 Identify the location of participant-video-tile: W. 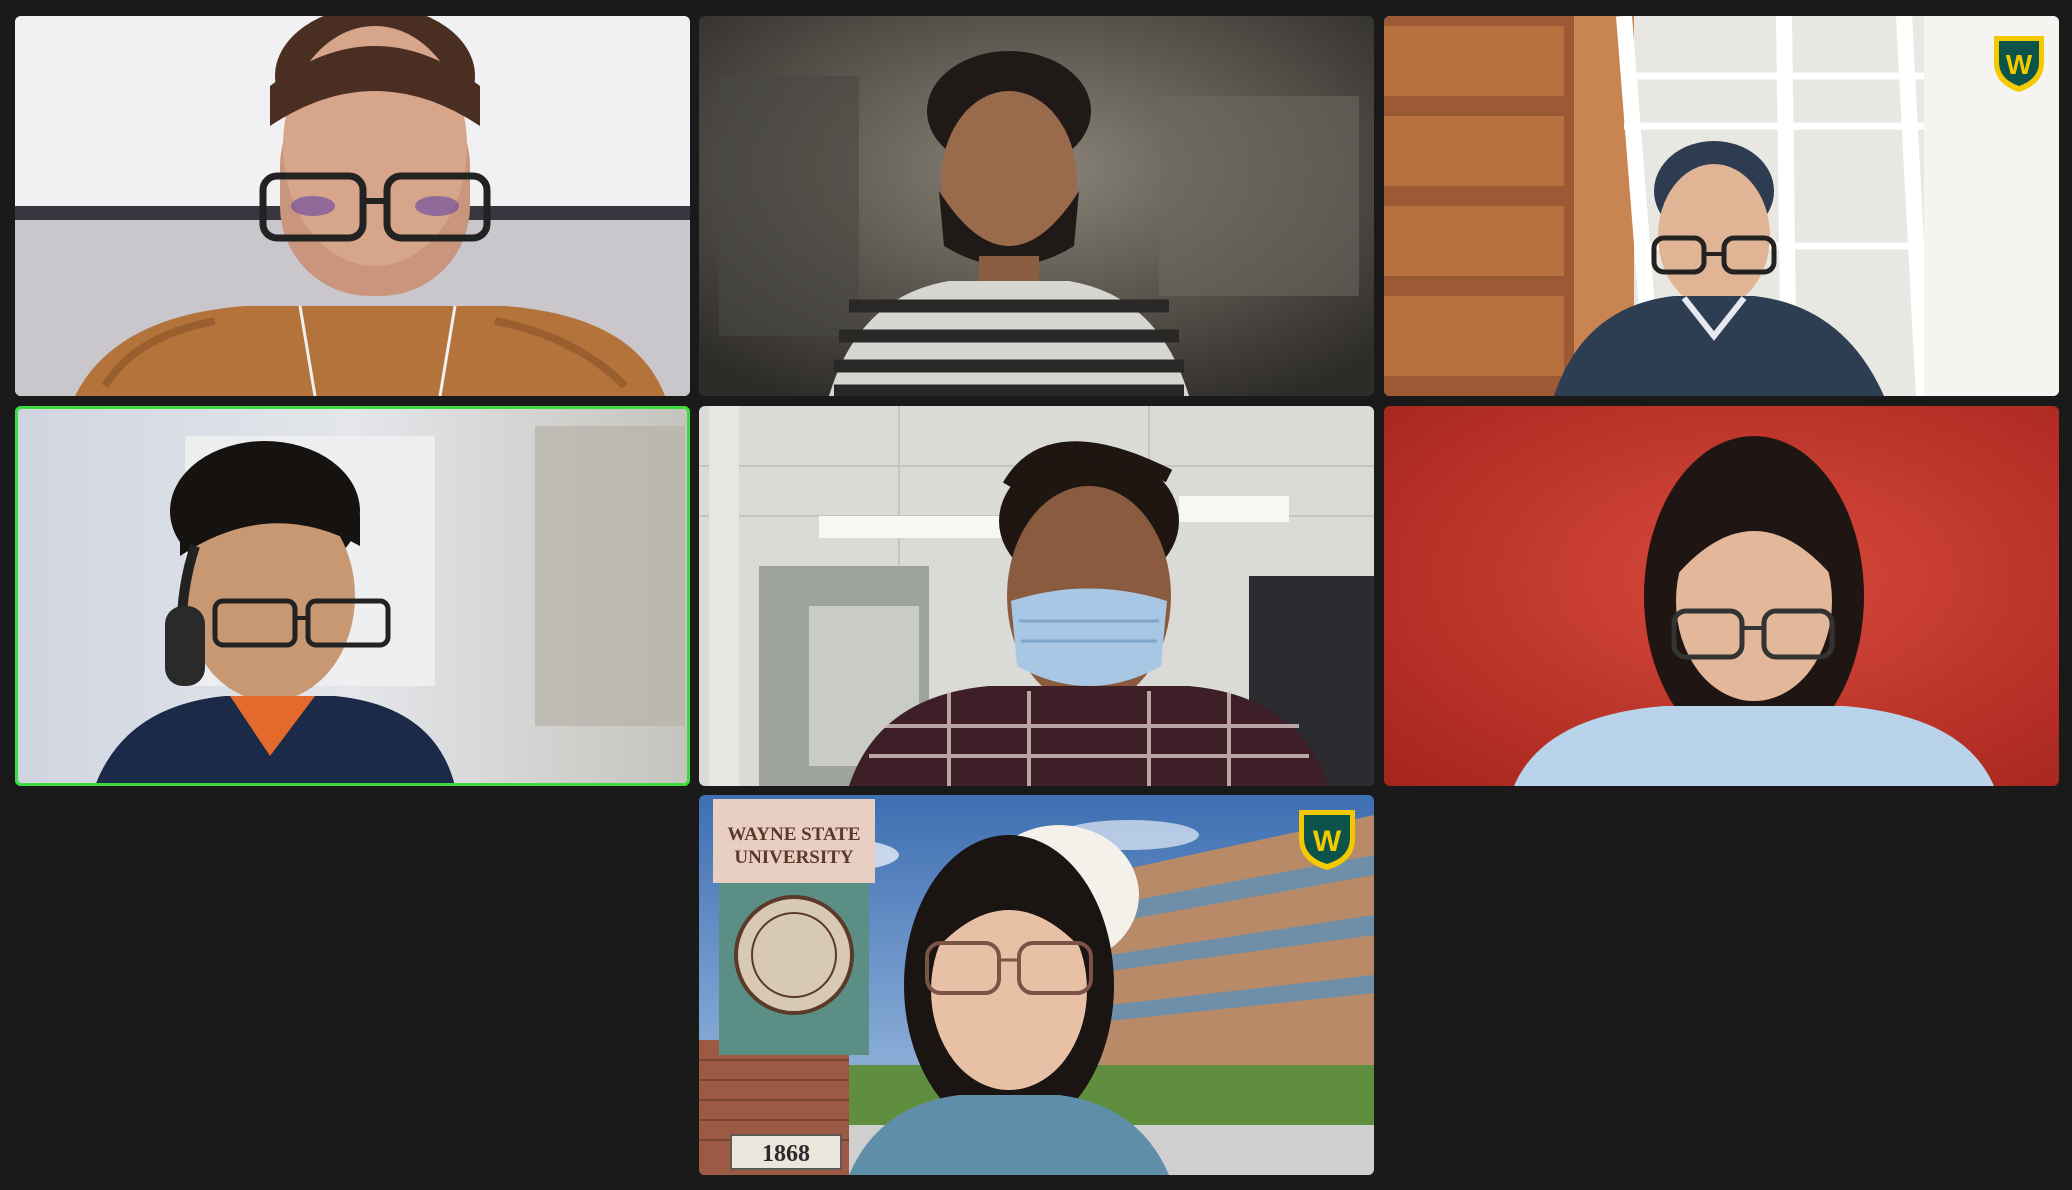
(1721, 206).